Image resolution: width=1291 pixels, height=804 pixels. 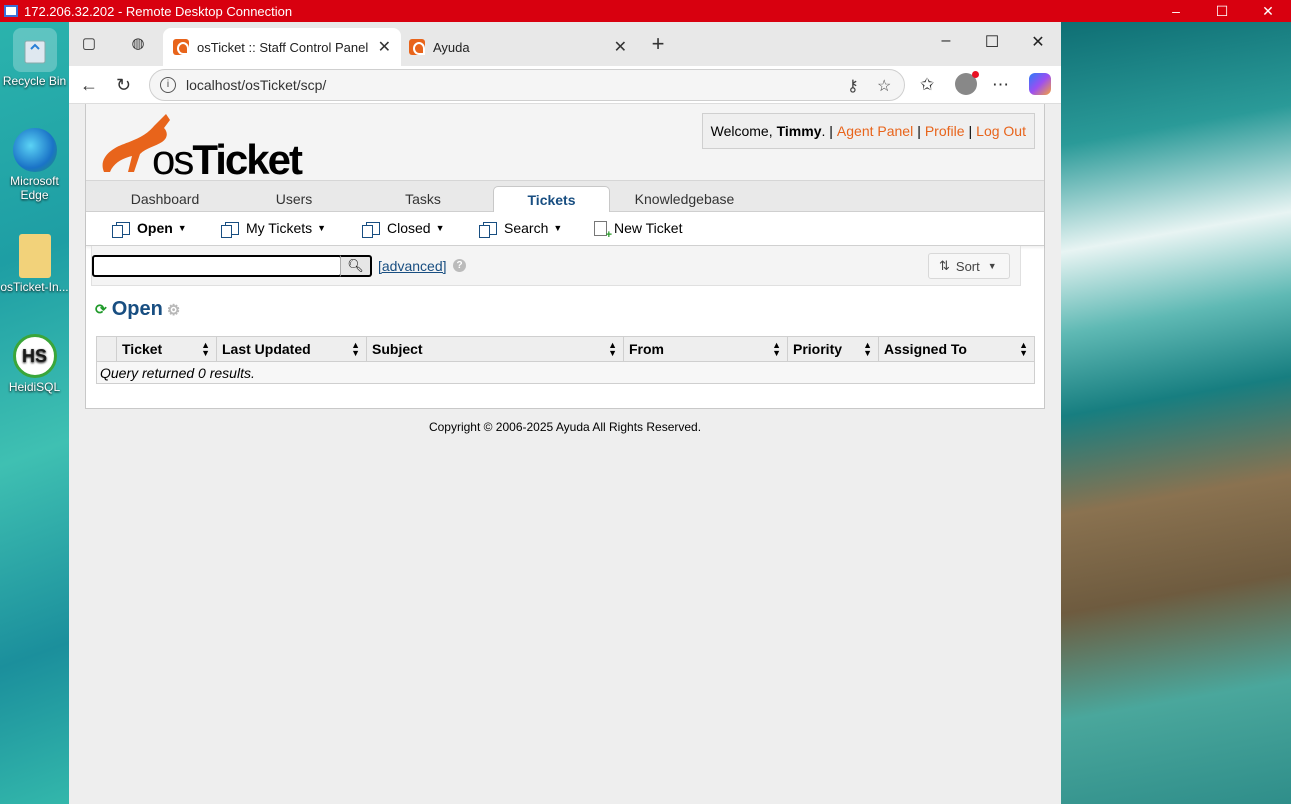 What do you see at coordinates (89, 44) in the screenshot?
I see `sidebar-toggle-icon: ▢` at bounding box center [89, 44].